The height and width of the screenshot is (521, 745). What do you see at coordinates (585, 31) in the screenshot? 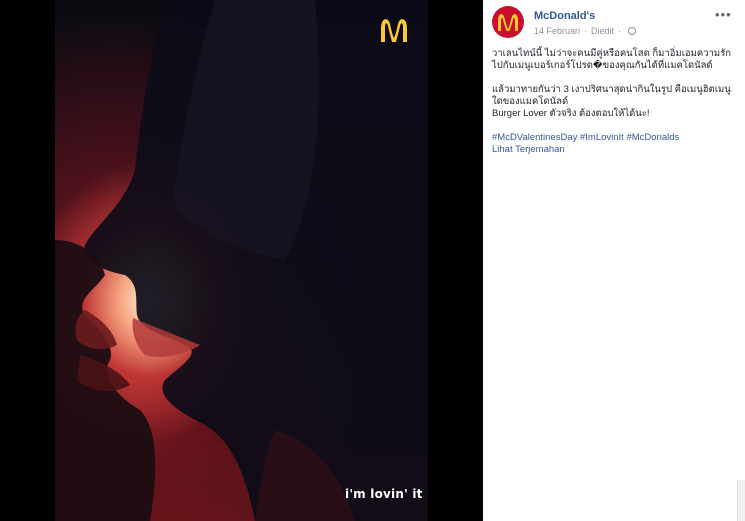
I see `post-meta: 14 Februari · Diedit ·` at bounding box center [585, 31].